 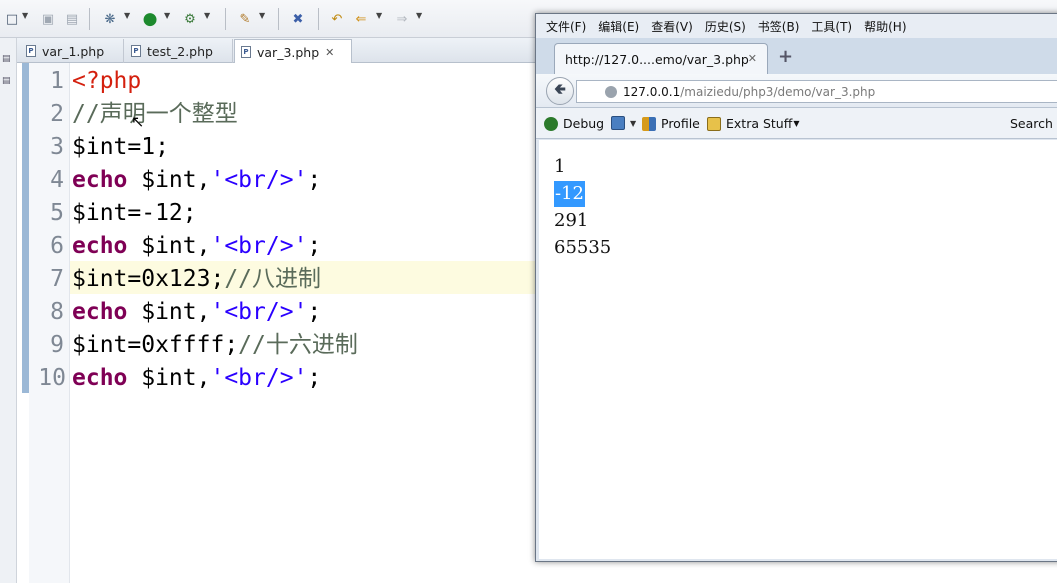 I want to click on globe-icon, so click(x=611, y=91).